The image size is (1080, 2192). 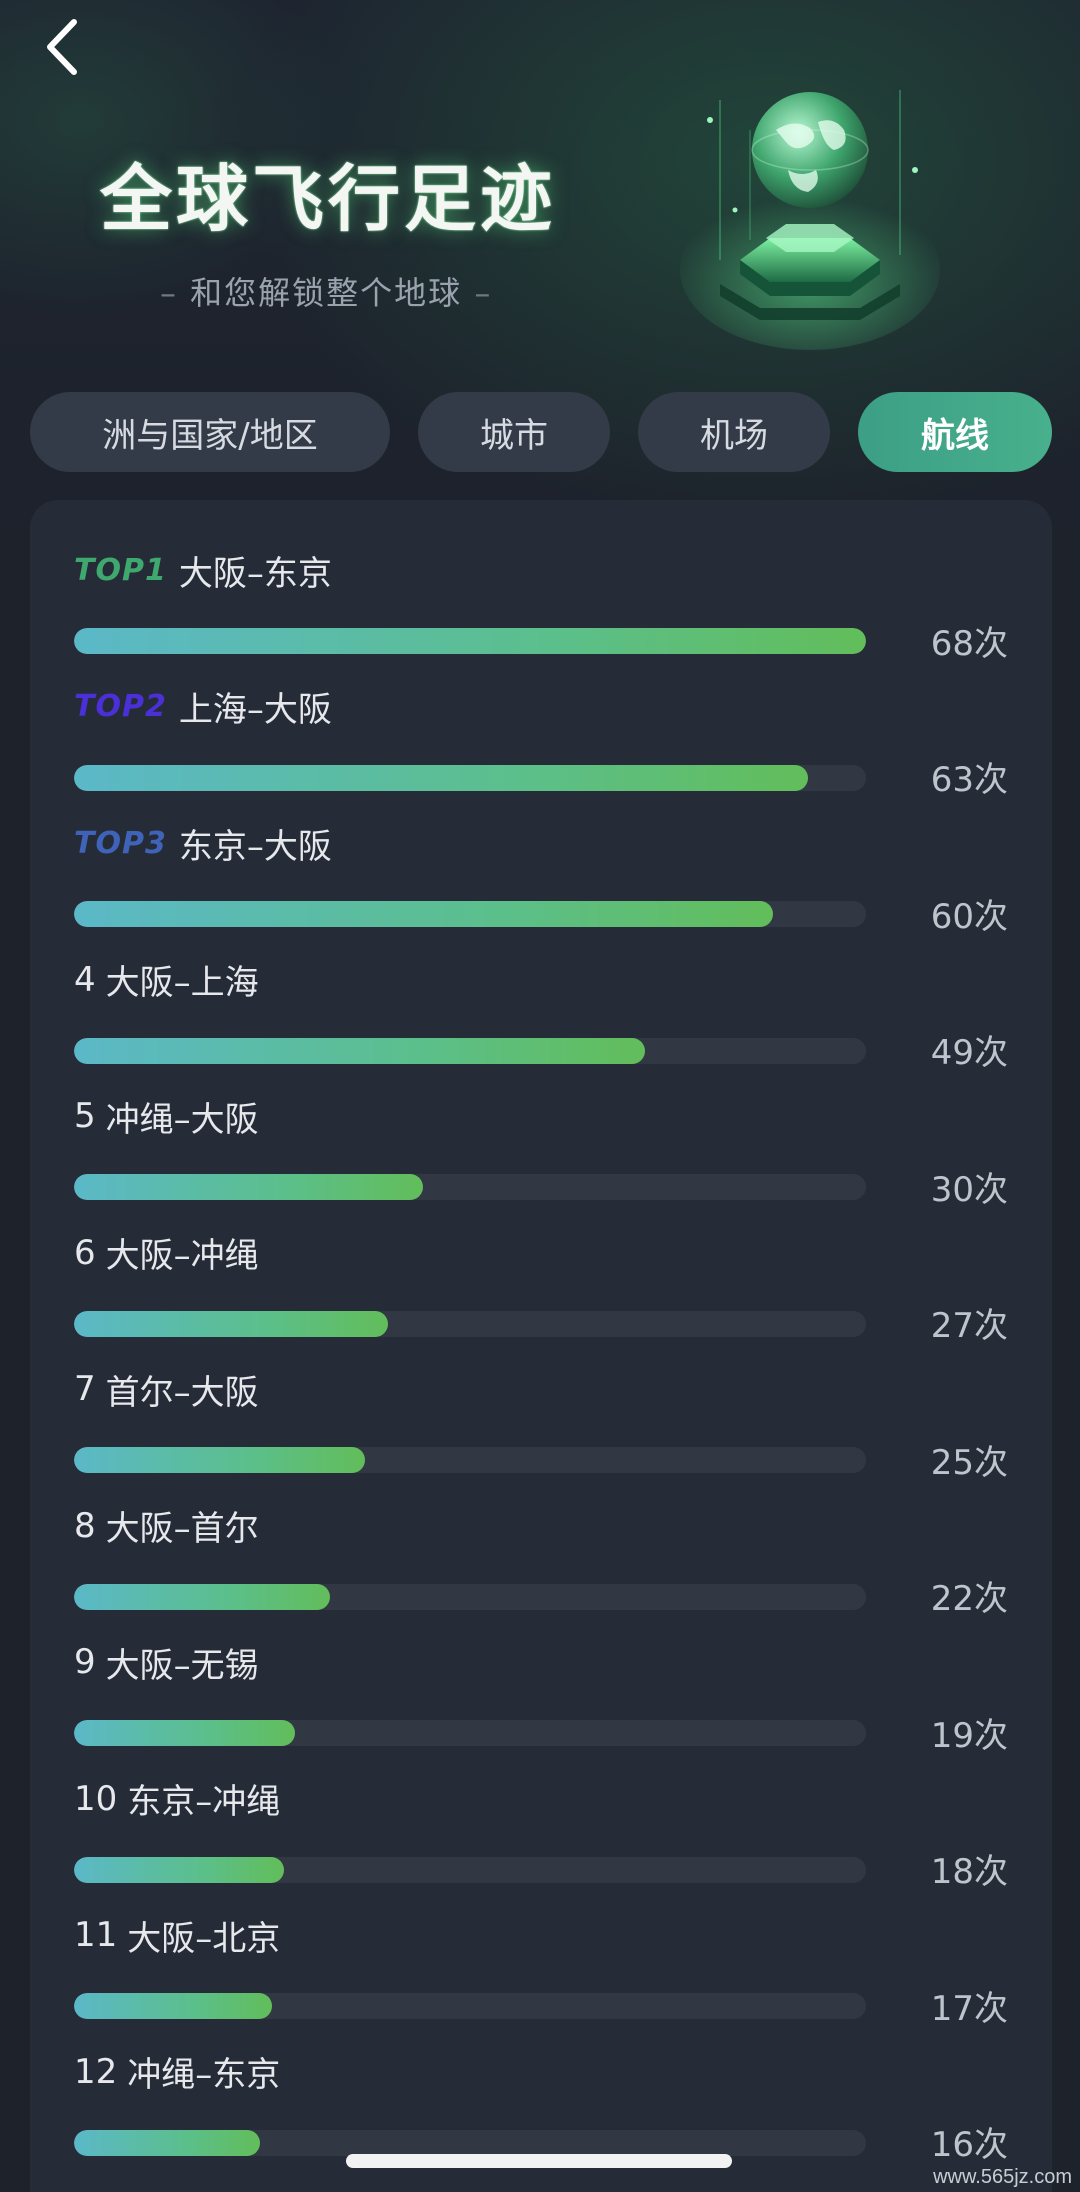 I want to click on route-title: TOP2 上海–大阪, so click(x=203, y=707).